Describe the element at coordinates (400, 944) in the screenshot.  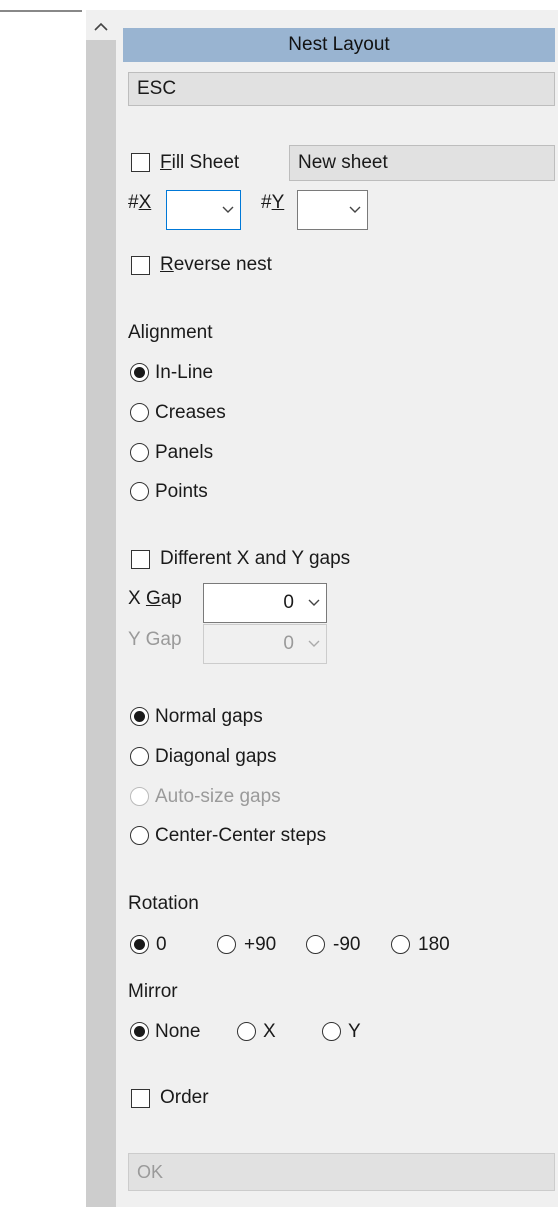
I see `rotation-180-radio` at that location.